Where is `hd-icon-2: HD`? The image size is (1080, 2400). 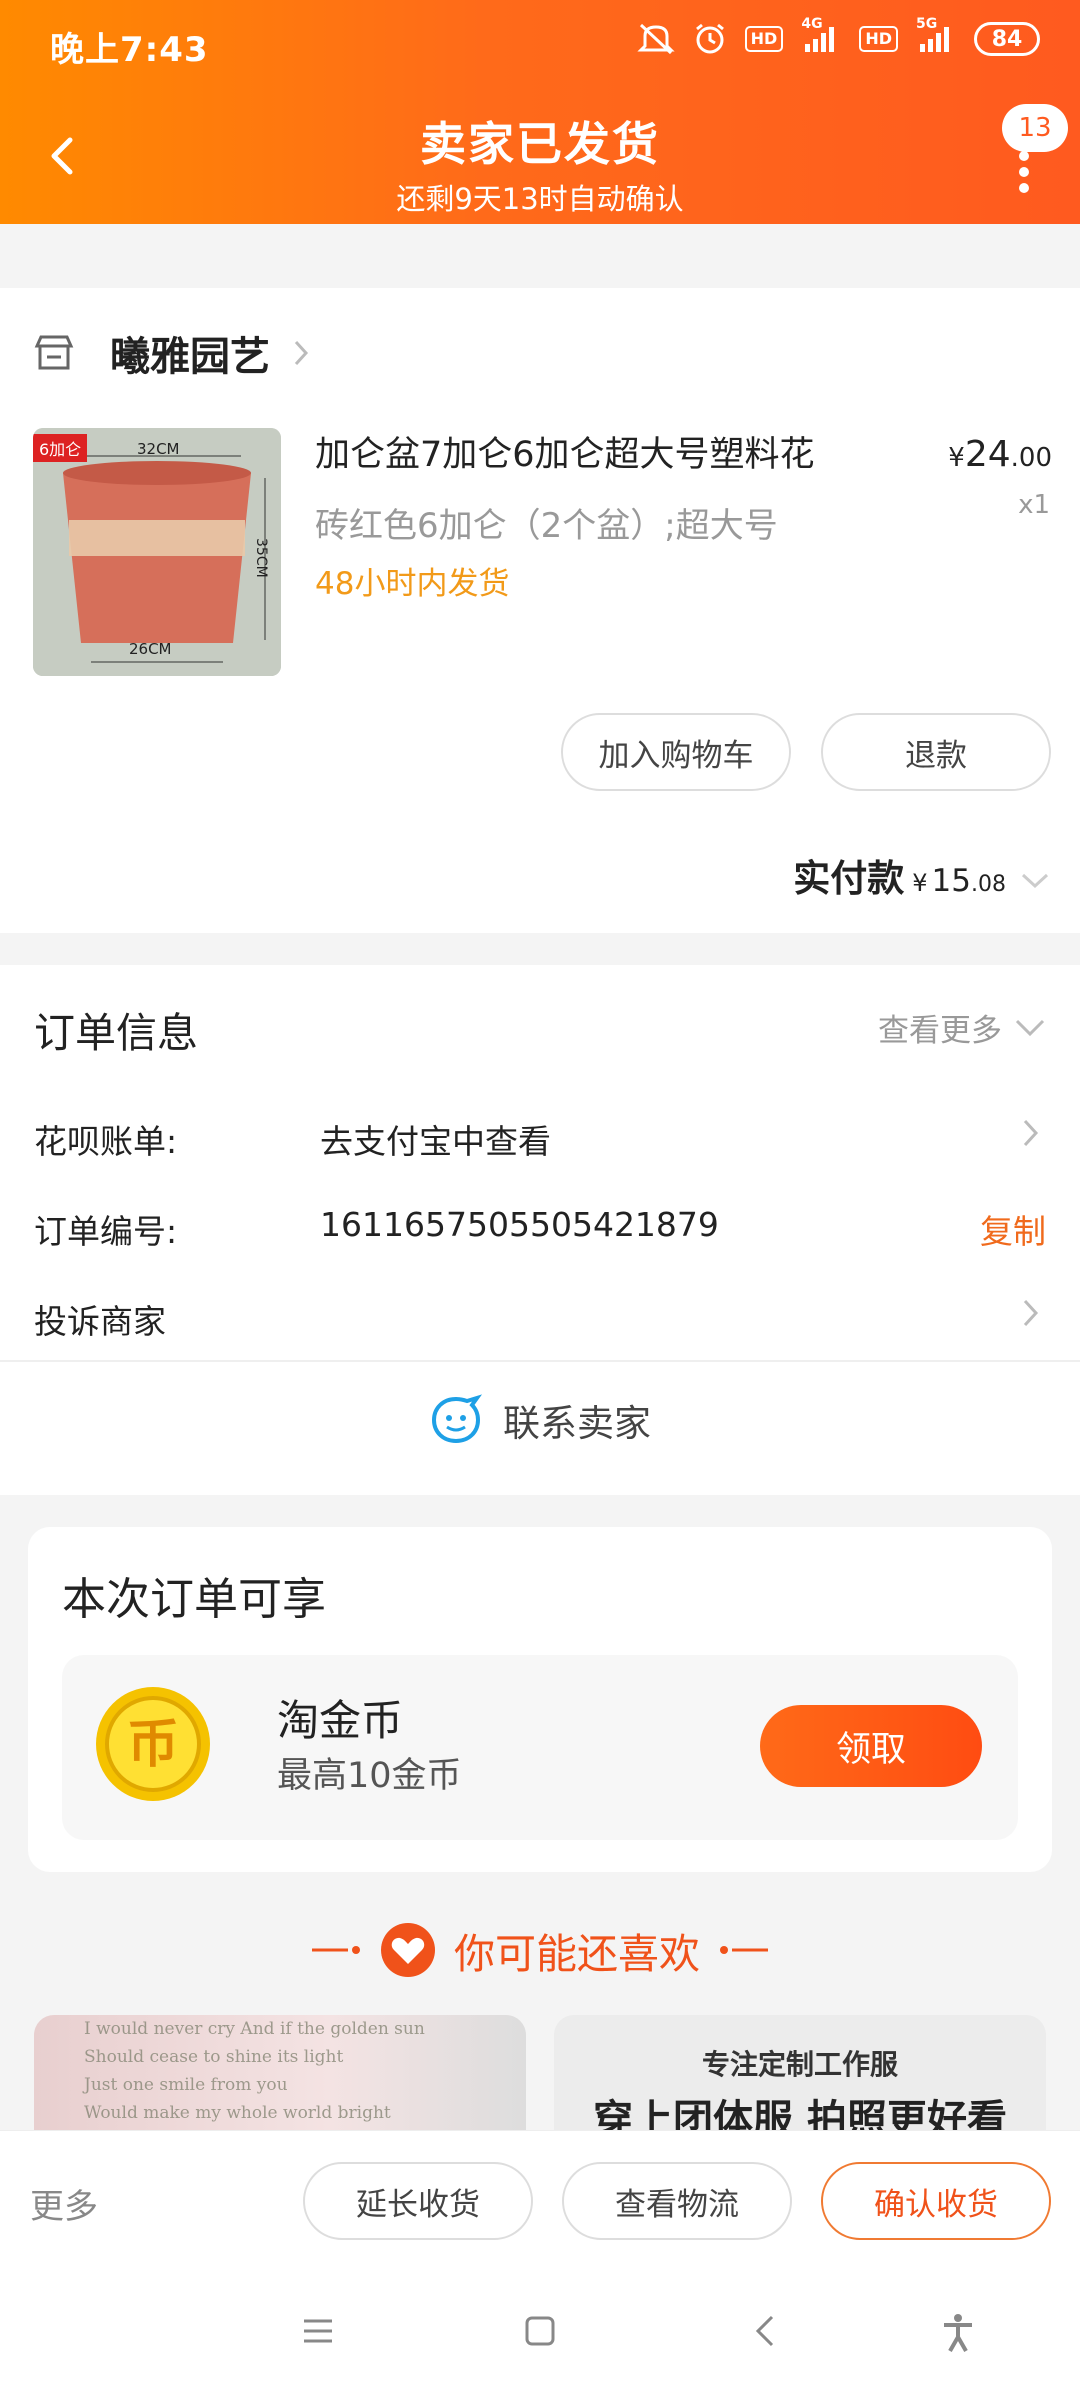 hd-icon-2: HD is located at coordinates (878, 39).